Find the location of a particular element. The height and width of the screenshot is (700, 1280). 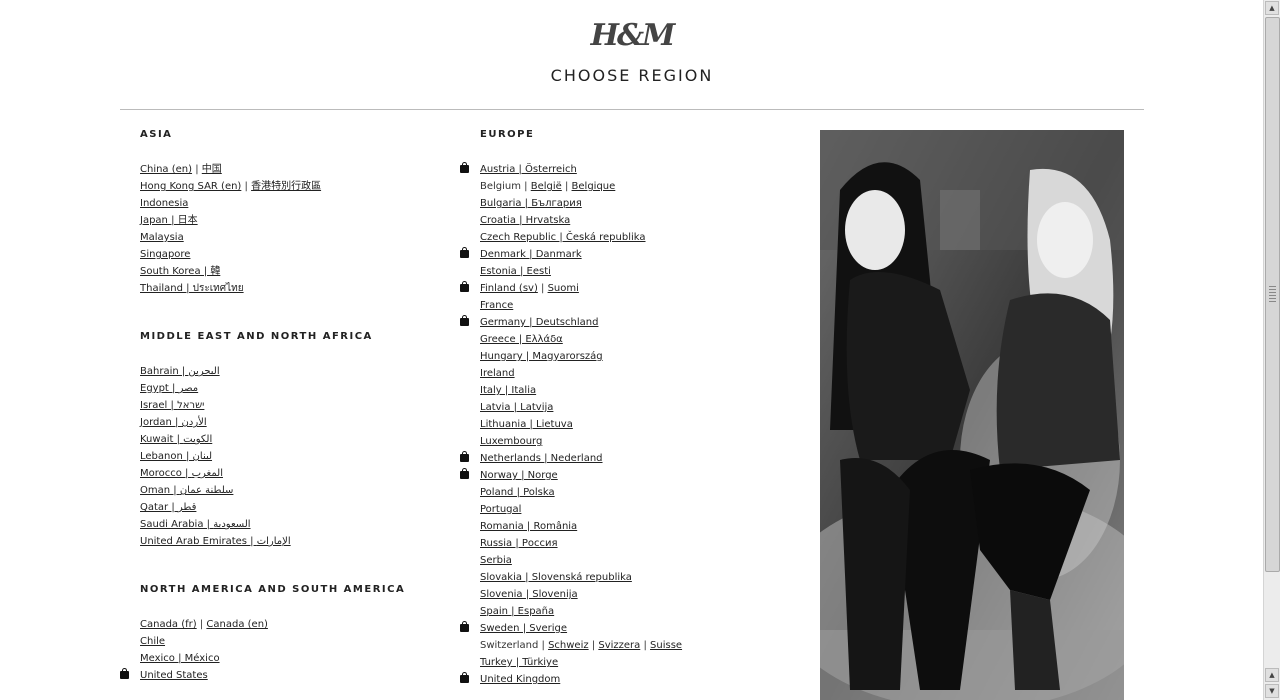

country-link: Thailand | ประเทศไทย is located at coordinates (192, 288).